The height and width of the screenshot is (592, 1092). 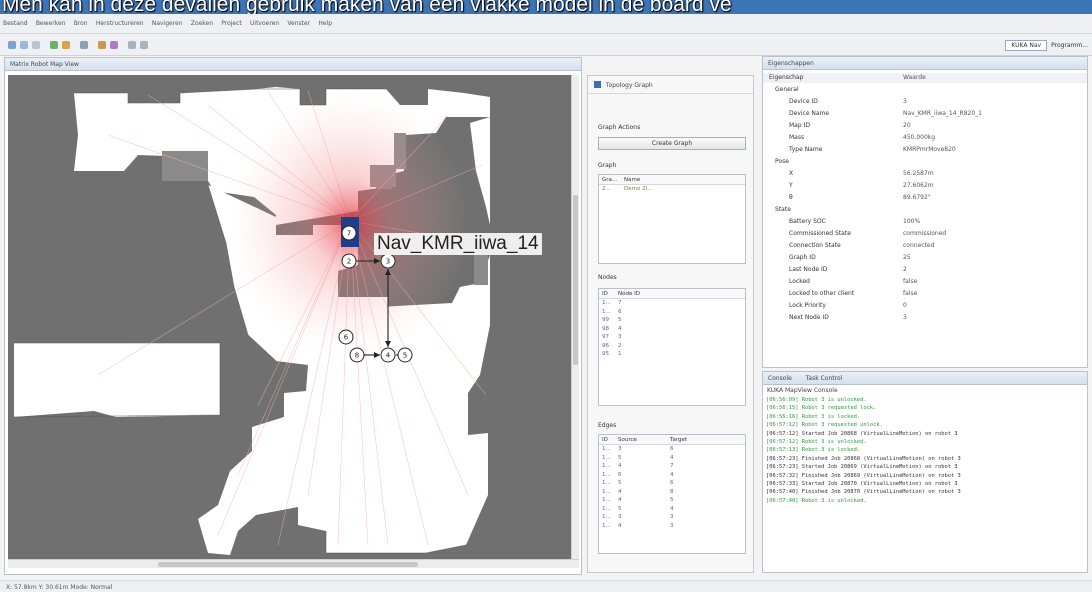 What do you see at coordinates (925, 114) in the screenshot?
I see `property-row: Device Name Nav_KMR_iiwa_14_R820_1` at bounding box center [925, 114].